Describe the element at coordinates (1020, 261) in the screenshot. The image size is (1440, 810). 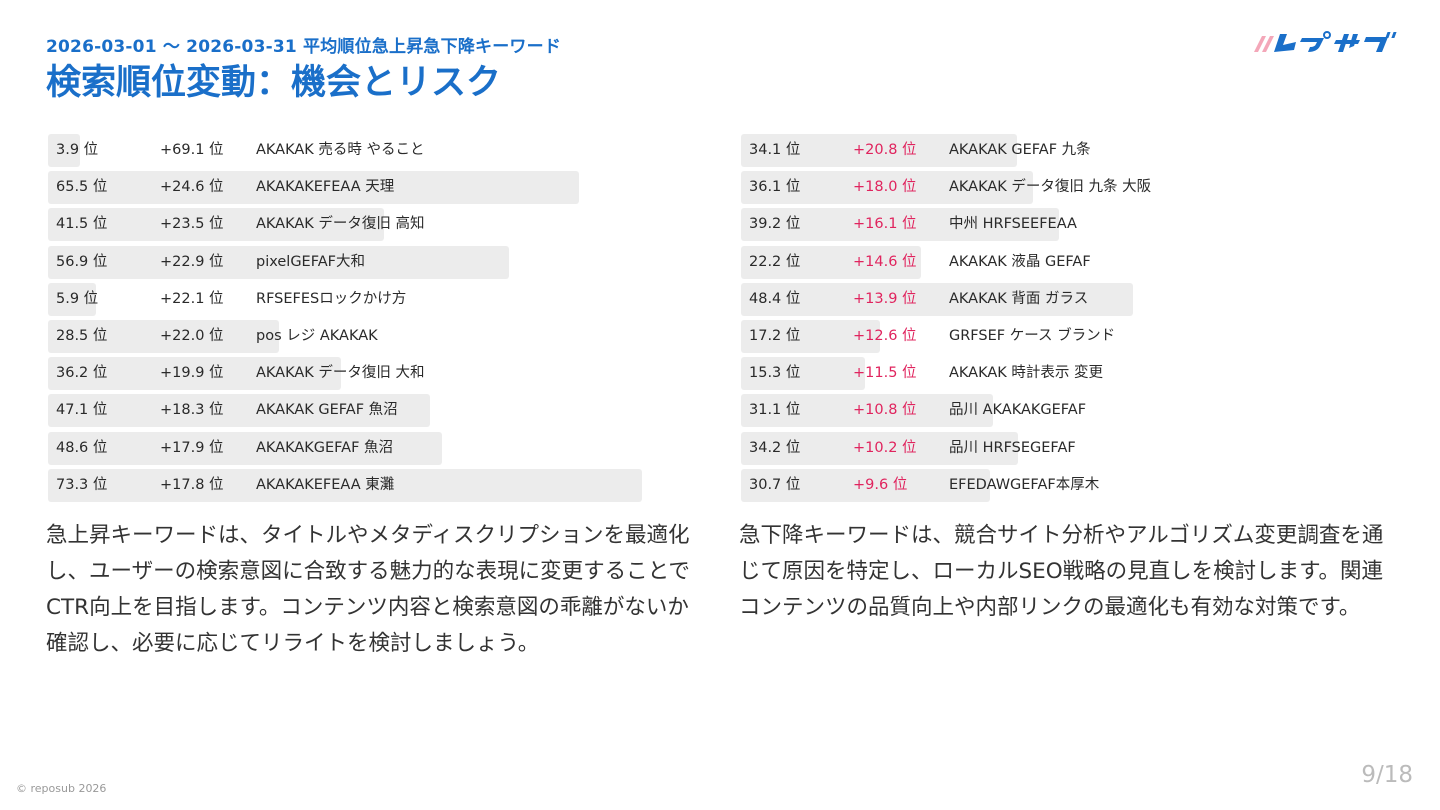
I see `falling-keyword-label: AKAKAK 液晶 GEFAF` at that location.